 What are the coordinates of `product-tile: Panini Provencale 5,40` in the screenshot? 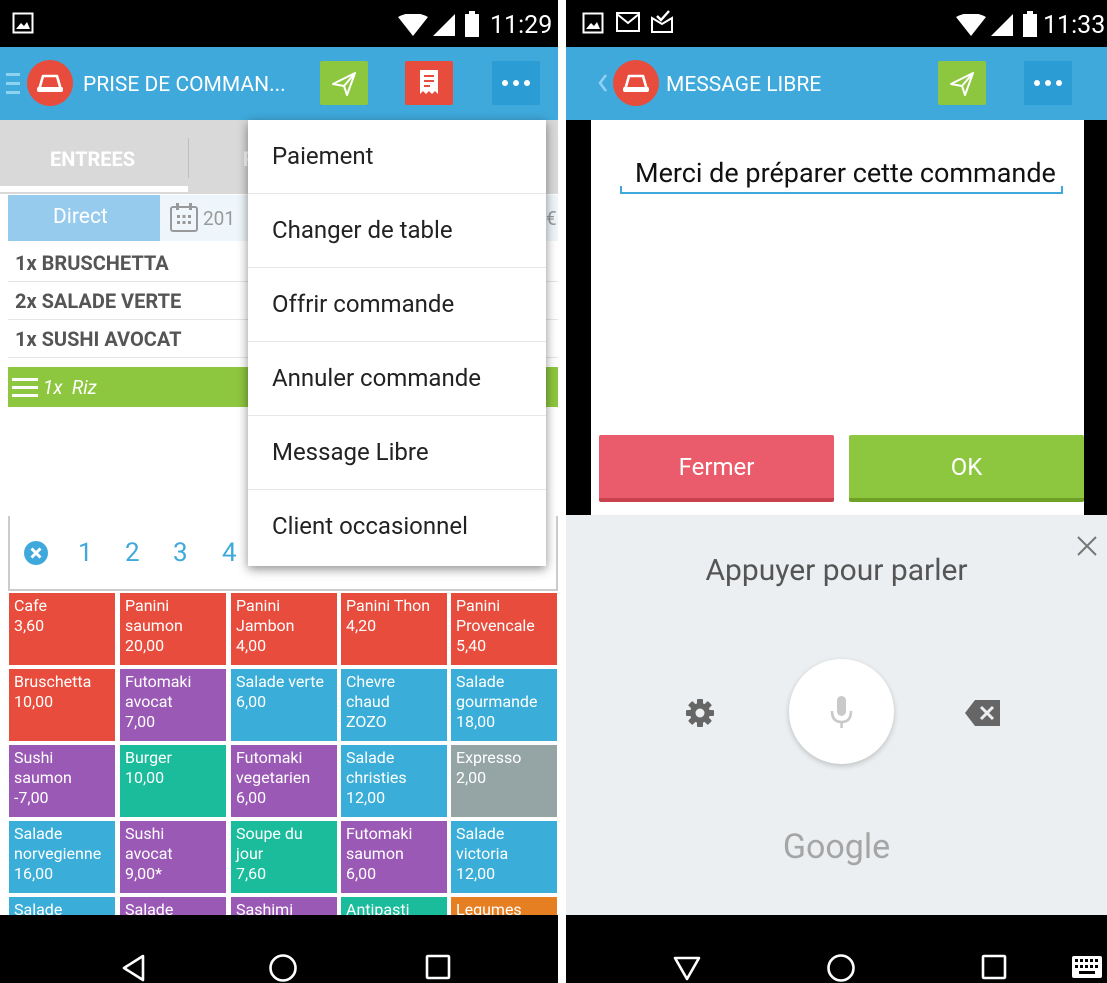 It's located at (504, 629).